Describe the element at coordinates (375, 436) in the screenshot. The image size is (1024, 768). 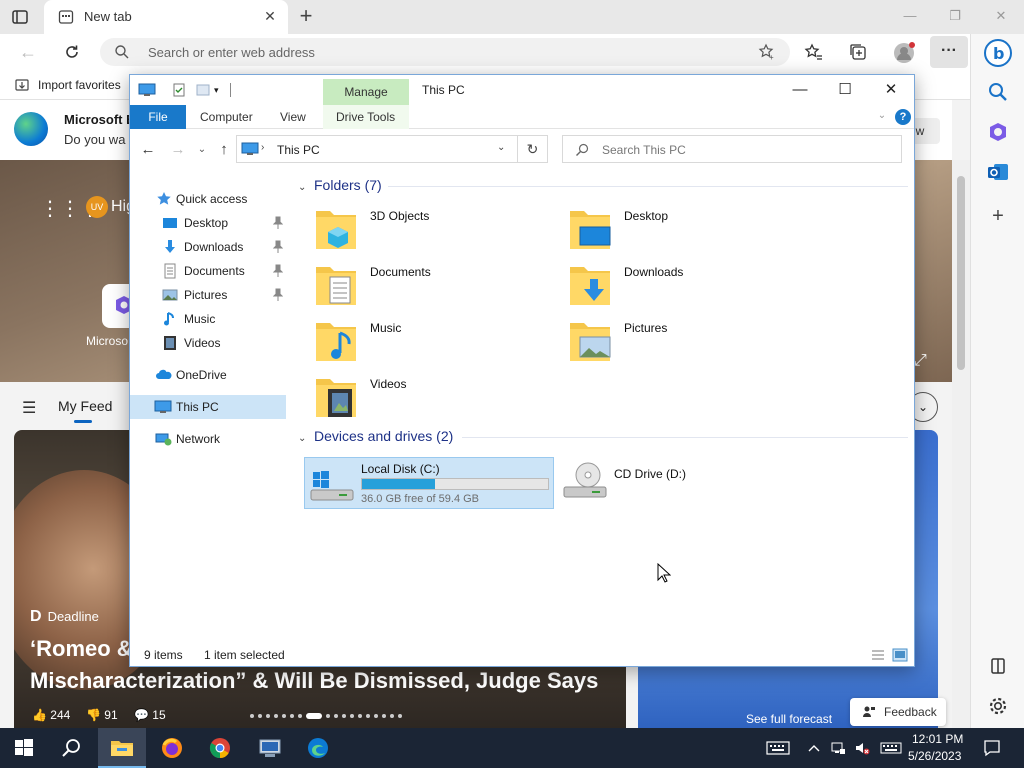
I see `drives-group-header: ⌄ Devices and drives (2)` at that location.